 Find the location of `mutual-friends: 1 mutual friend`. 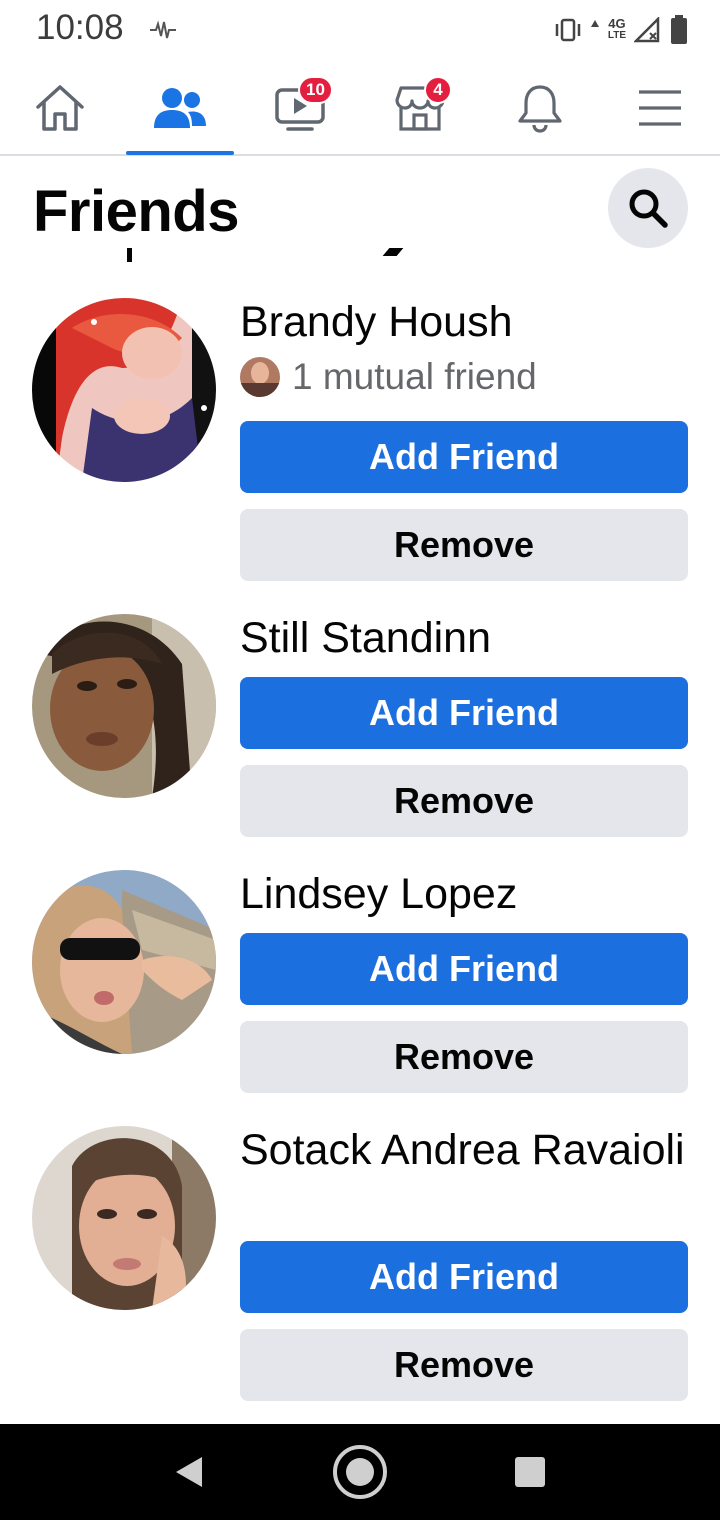

mutual-friends: 1 mutual friend is located at coordinates (388, 377).